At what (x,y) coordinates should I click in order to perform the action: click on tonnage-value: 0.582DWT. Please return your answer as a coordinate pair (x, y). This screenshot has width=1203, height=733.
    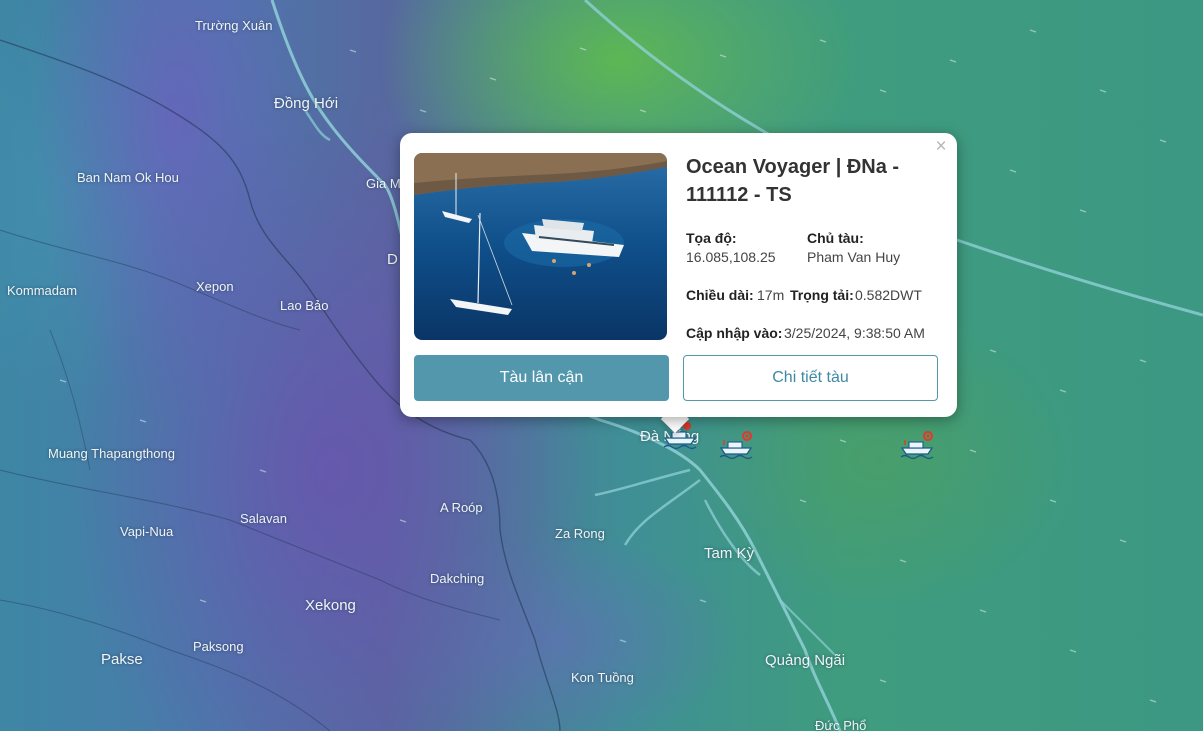
    Looking at the image, I should click on (888, 295).